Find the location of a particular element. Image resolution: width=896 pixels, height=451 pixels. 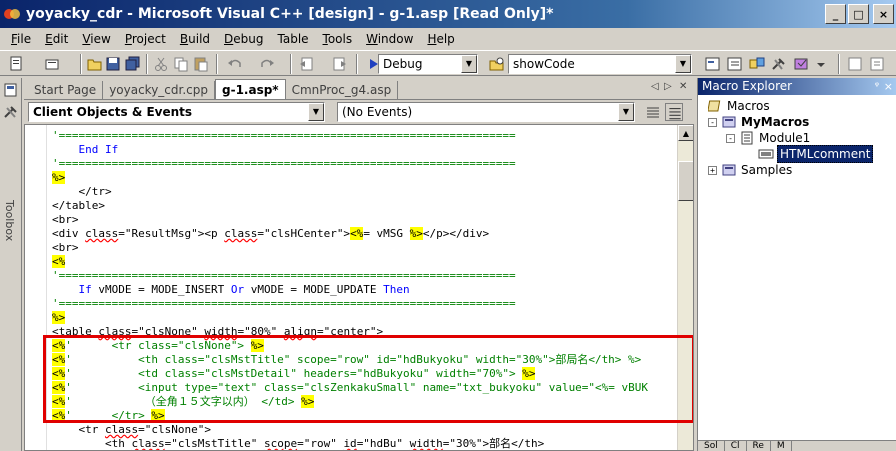

tree-node: Macros is located at coordinates (738, 106).